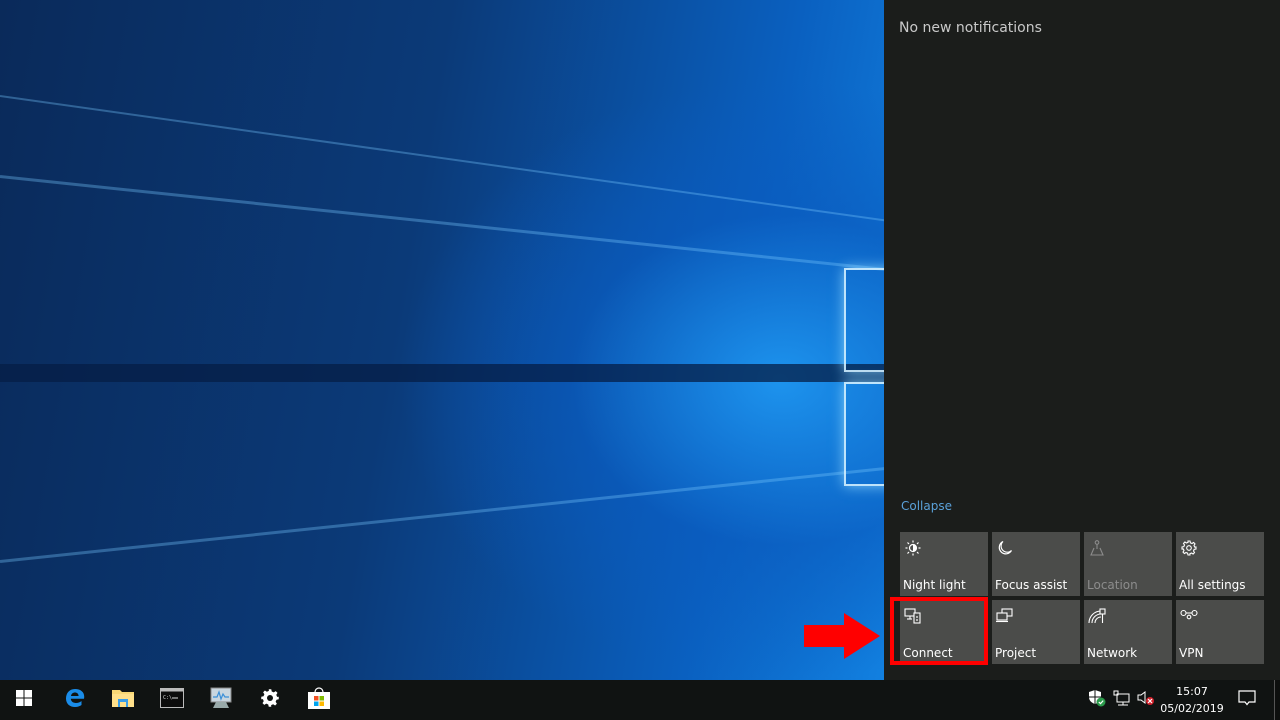 The height and width of the screenshot is (720, 1280). What do you see at coordinates (1191, 653) in the screenshot?
I see `quick-action-label: VPN` at bounding box center [1191, 653].